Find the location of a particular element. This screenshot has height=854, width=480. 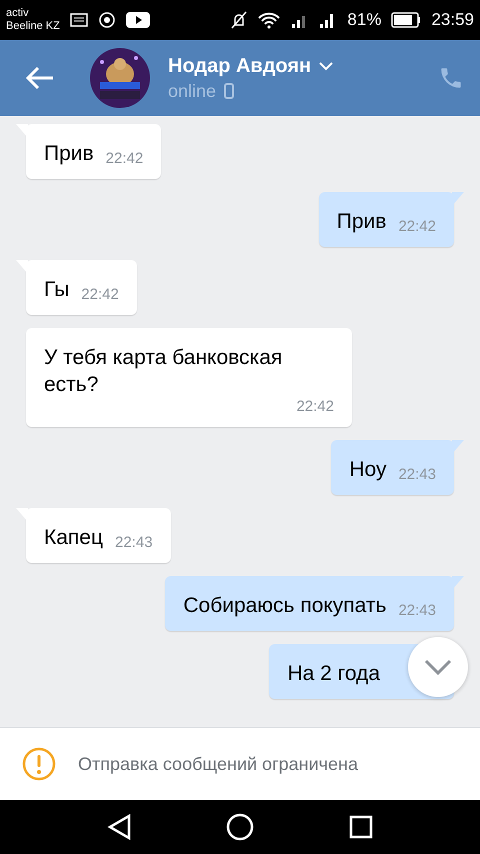

carrier-name: Beeline KZ is located at coordinates (33, 26).